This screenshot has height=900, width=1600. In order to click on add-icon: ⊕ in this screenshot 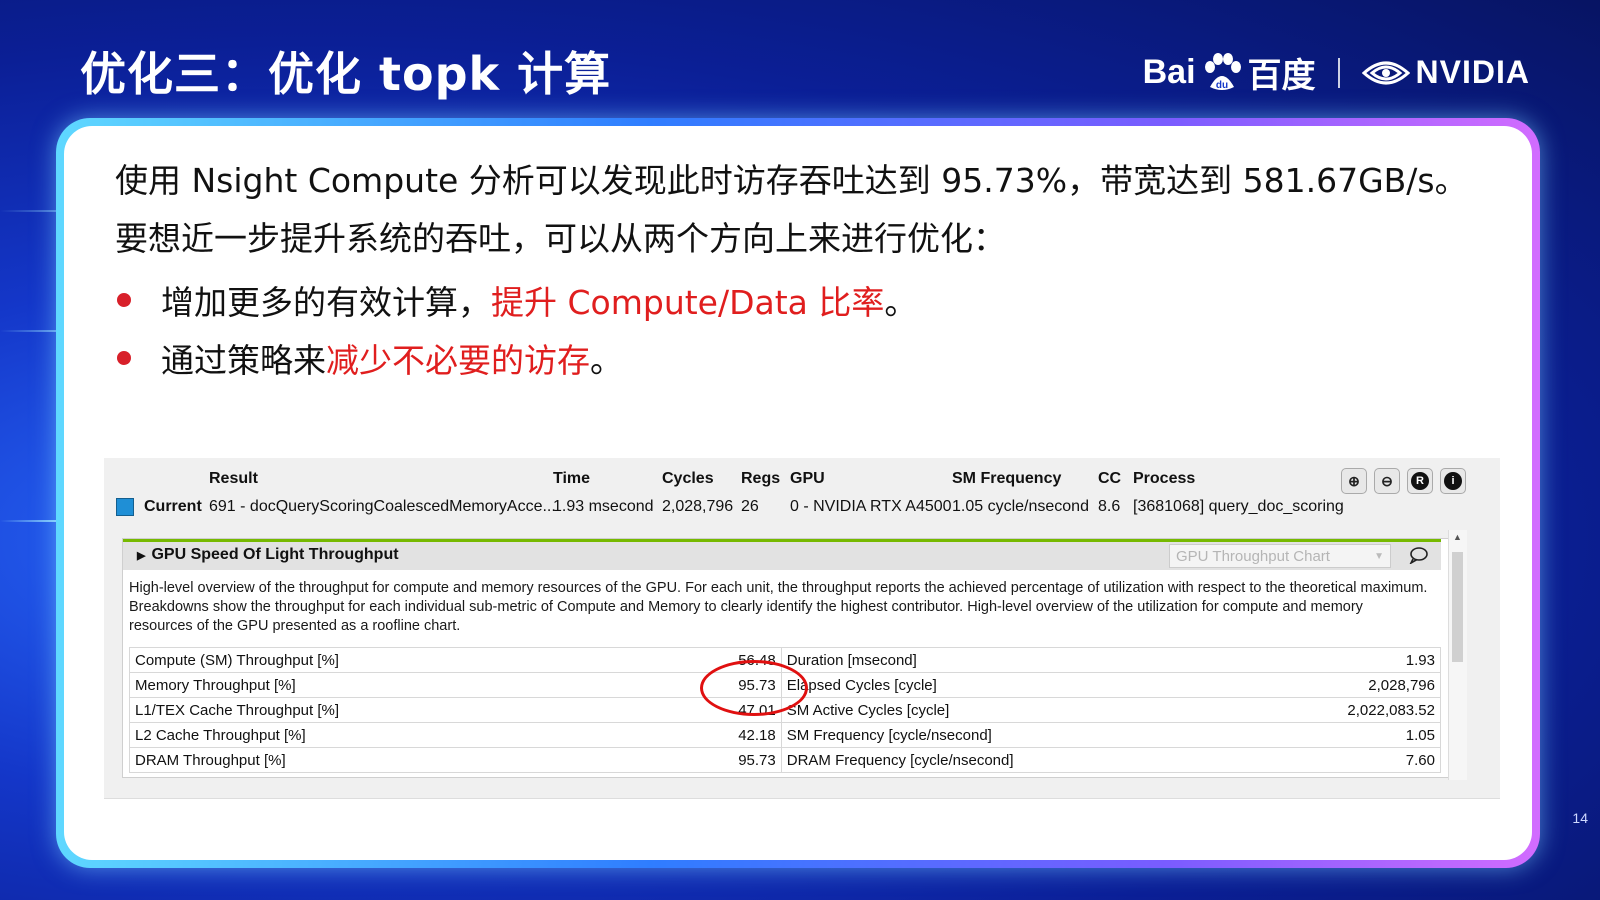, I will do `click(1354, 481)`.